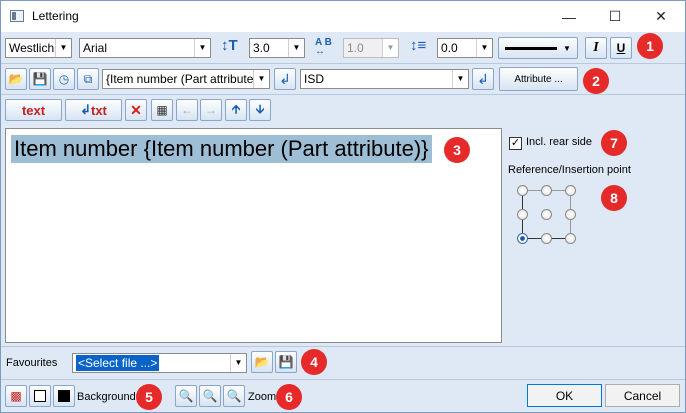  Describe the element at coordinates (323, 47) in the screenshot. I see `char-spacing-icon: A B ↔` at that location.